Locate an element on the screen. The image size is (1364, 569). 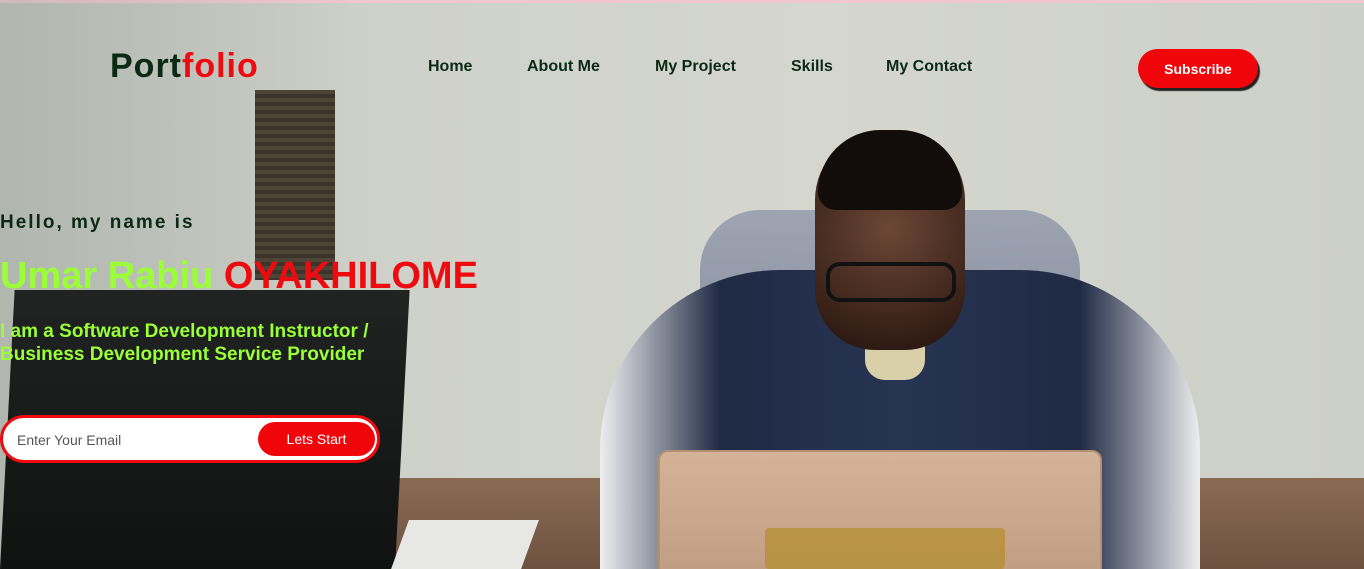
hero-role-line-2: Business Development Service Provider is located at coordinates (182, 354).